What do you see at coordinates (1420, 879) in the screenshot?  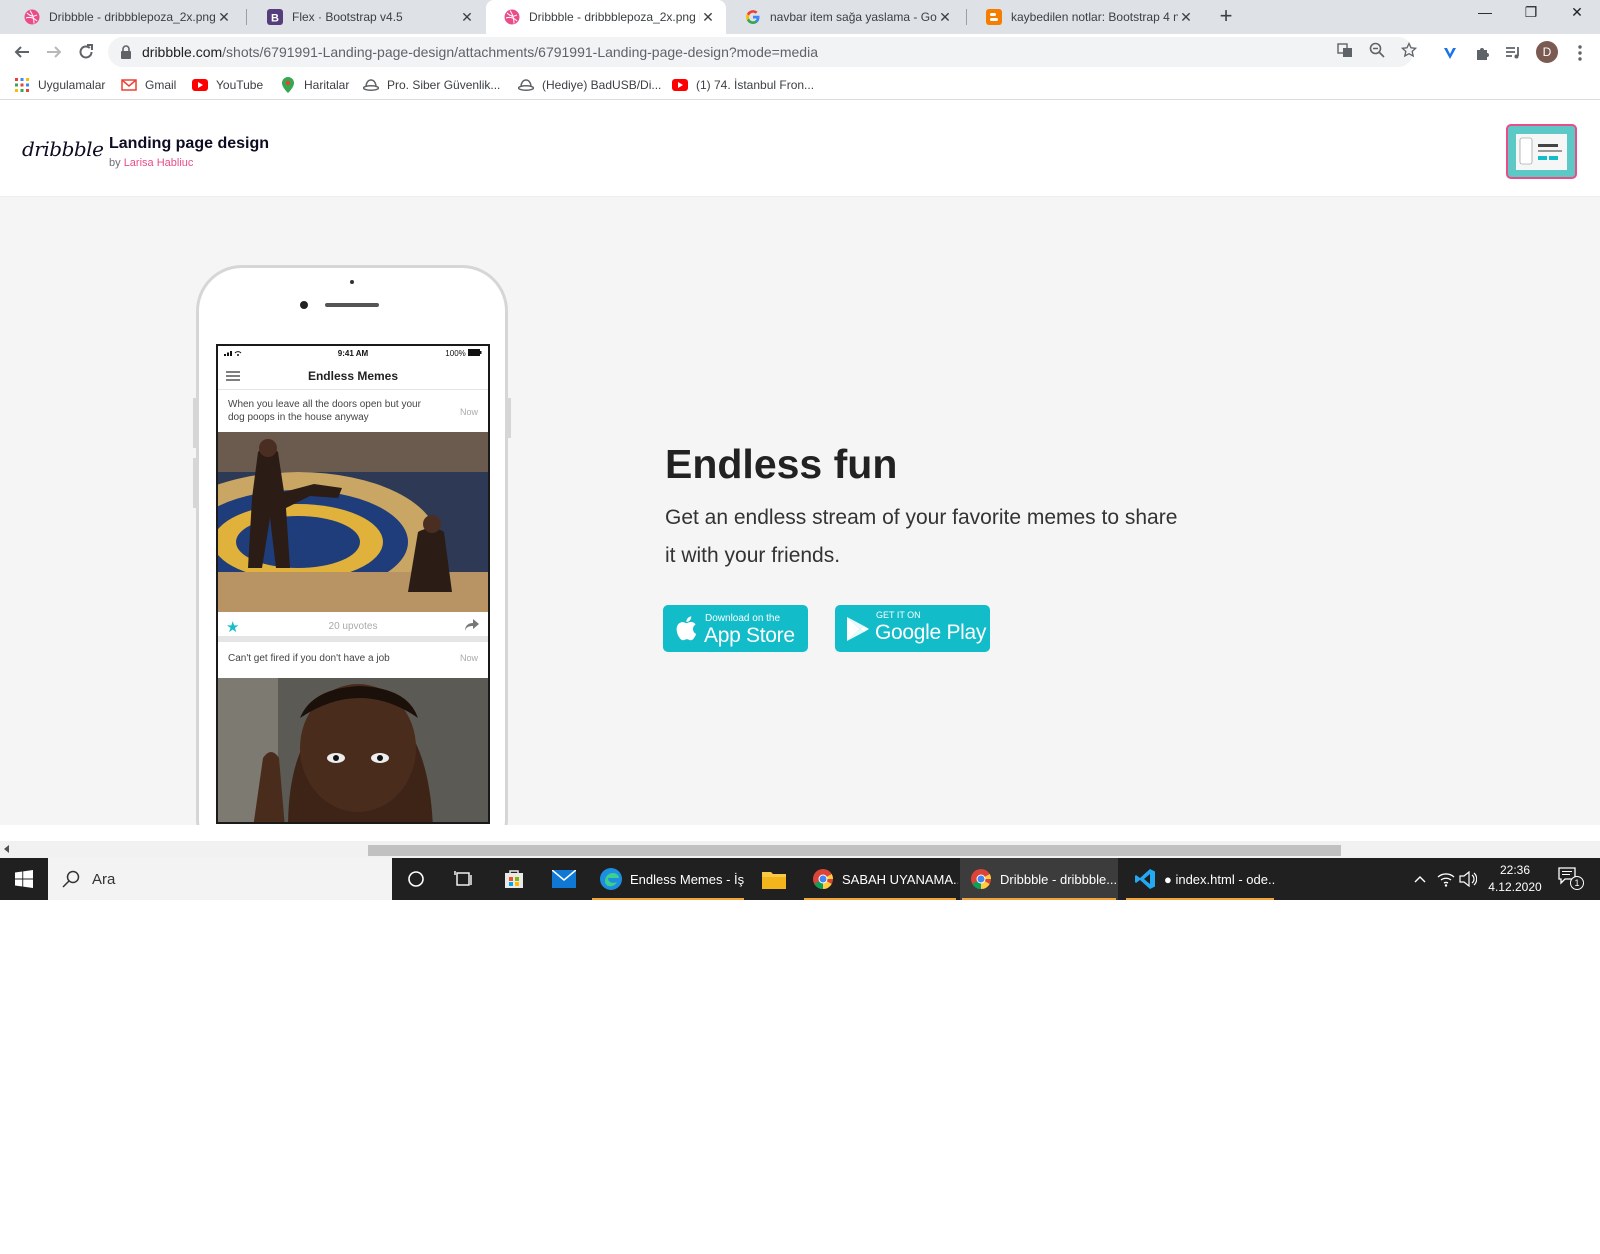 I see `show-hidden-icons-chevron-icon` at bounding box center [1420, 879].